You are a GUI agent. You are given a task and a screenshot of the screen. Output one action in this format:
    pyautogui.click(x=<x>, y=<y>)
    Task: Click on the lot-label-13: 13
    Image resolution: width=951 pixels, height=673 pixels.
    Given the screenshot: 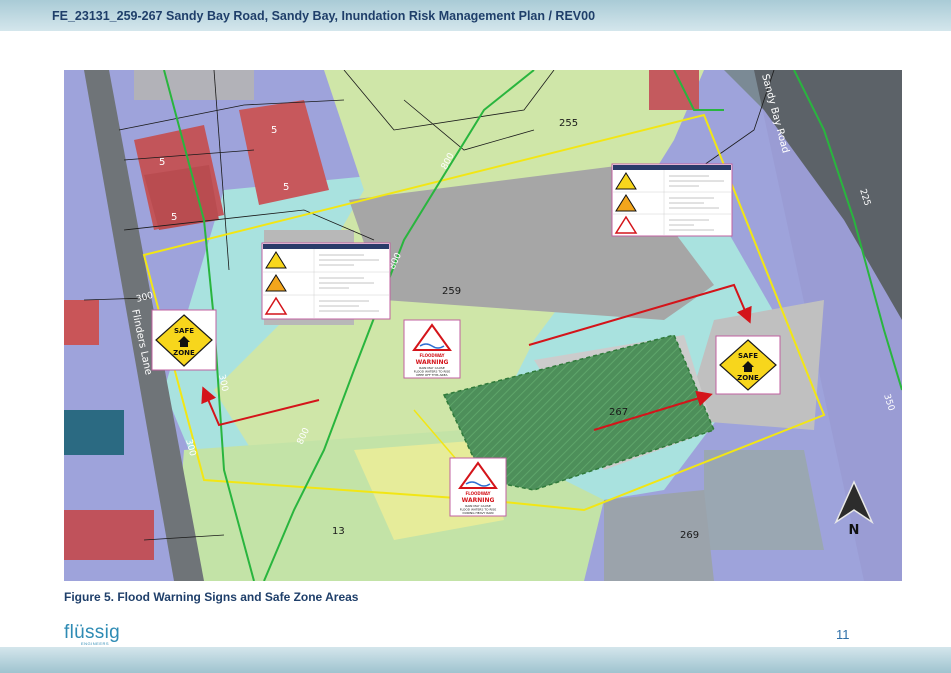 What is the action you would take?
    pyautogui.click(x=338, y=531)
    